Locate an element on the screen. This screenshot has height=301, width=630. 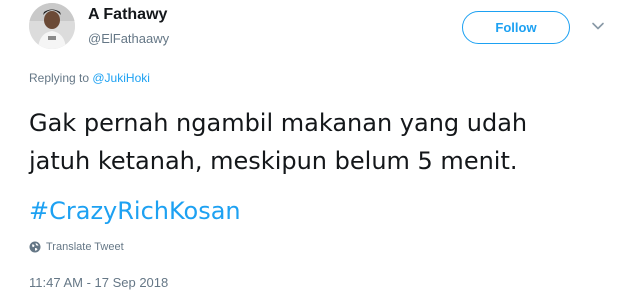
hashtag-link: #CrazyRichKosan is located at coordinates (135, 211).